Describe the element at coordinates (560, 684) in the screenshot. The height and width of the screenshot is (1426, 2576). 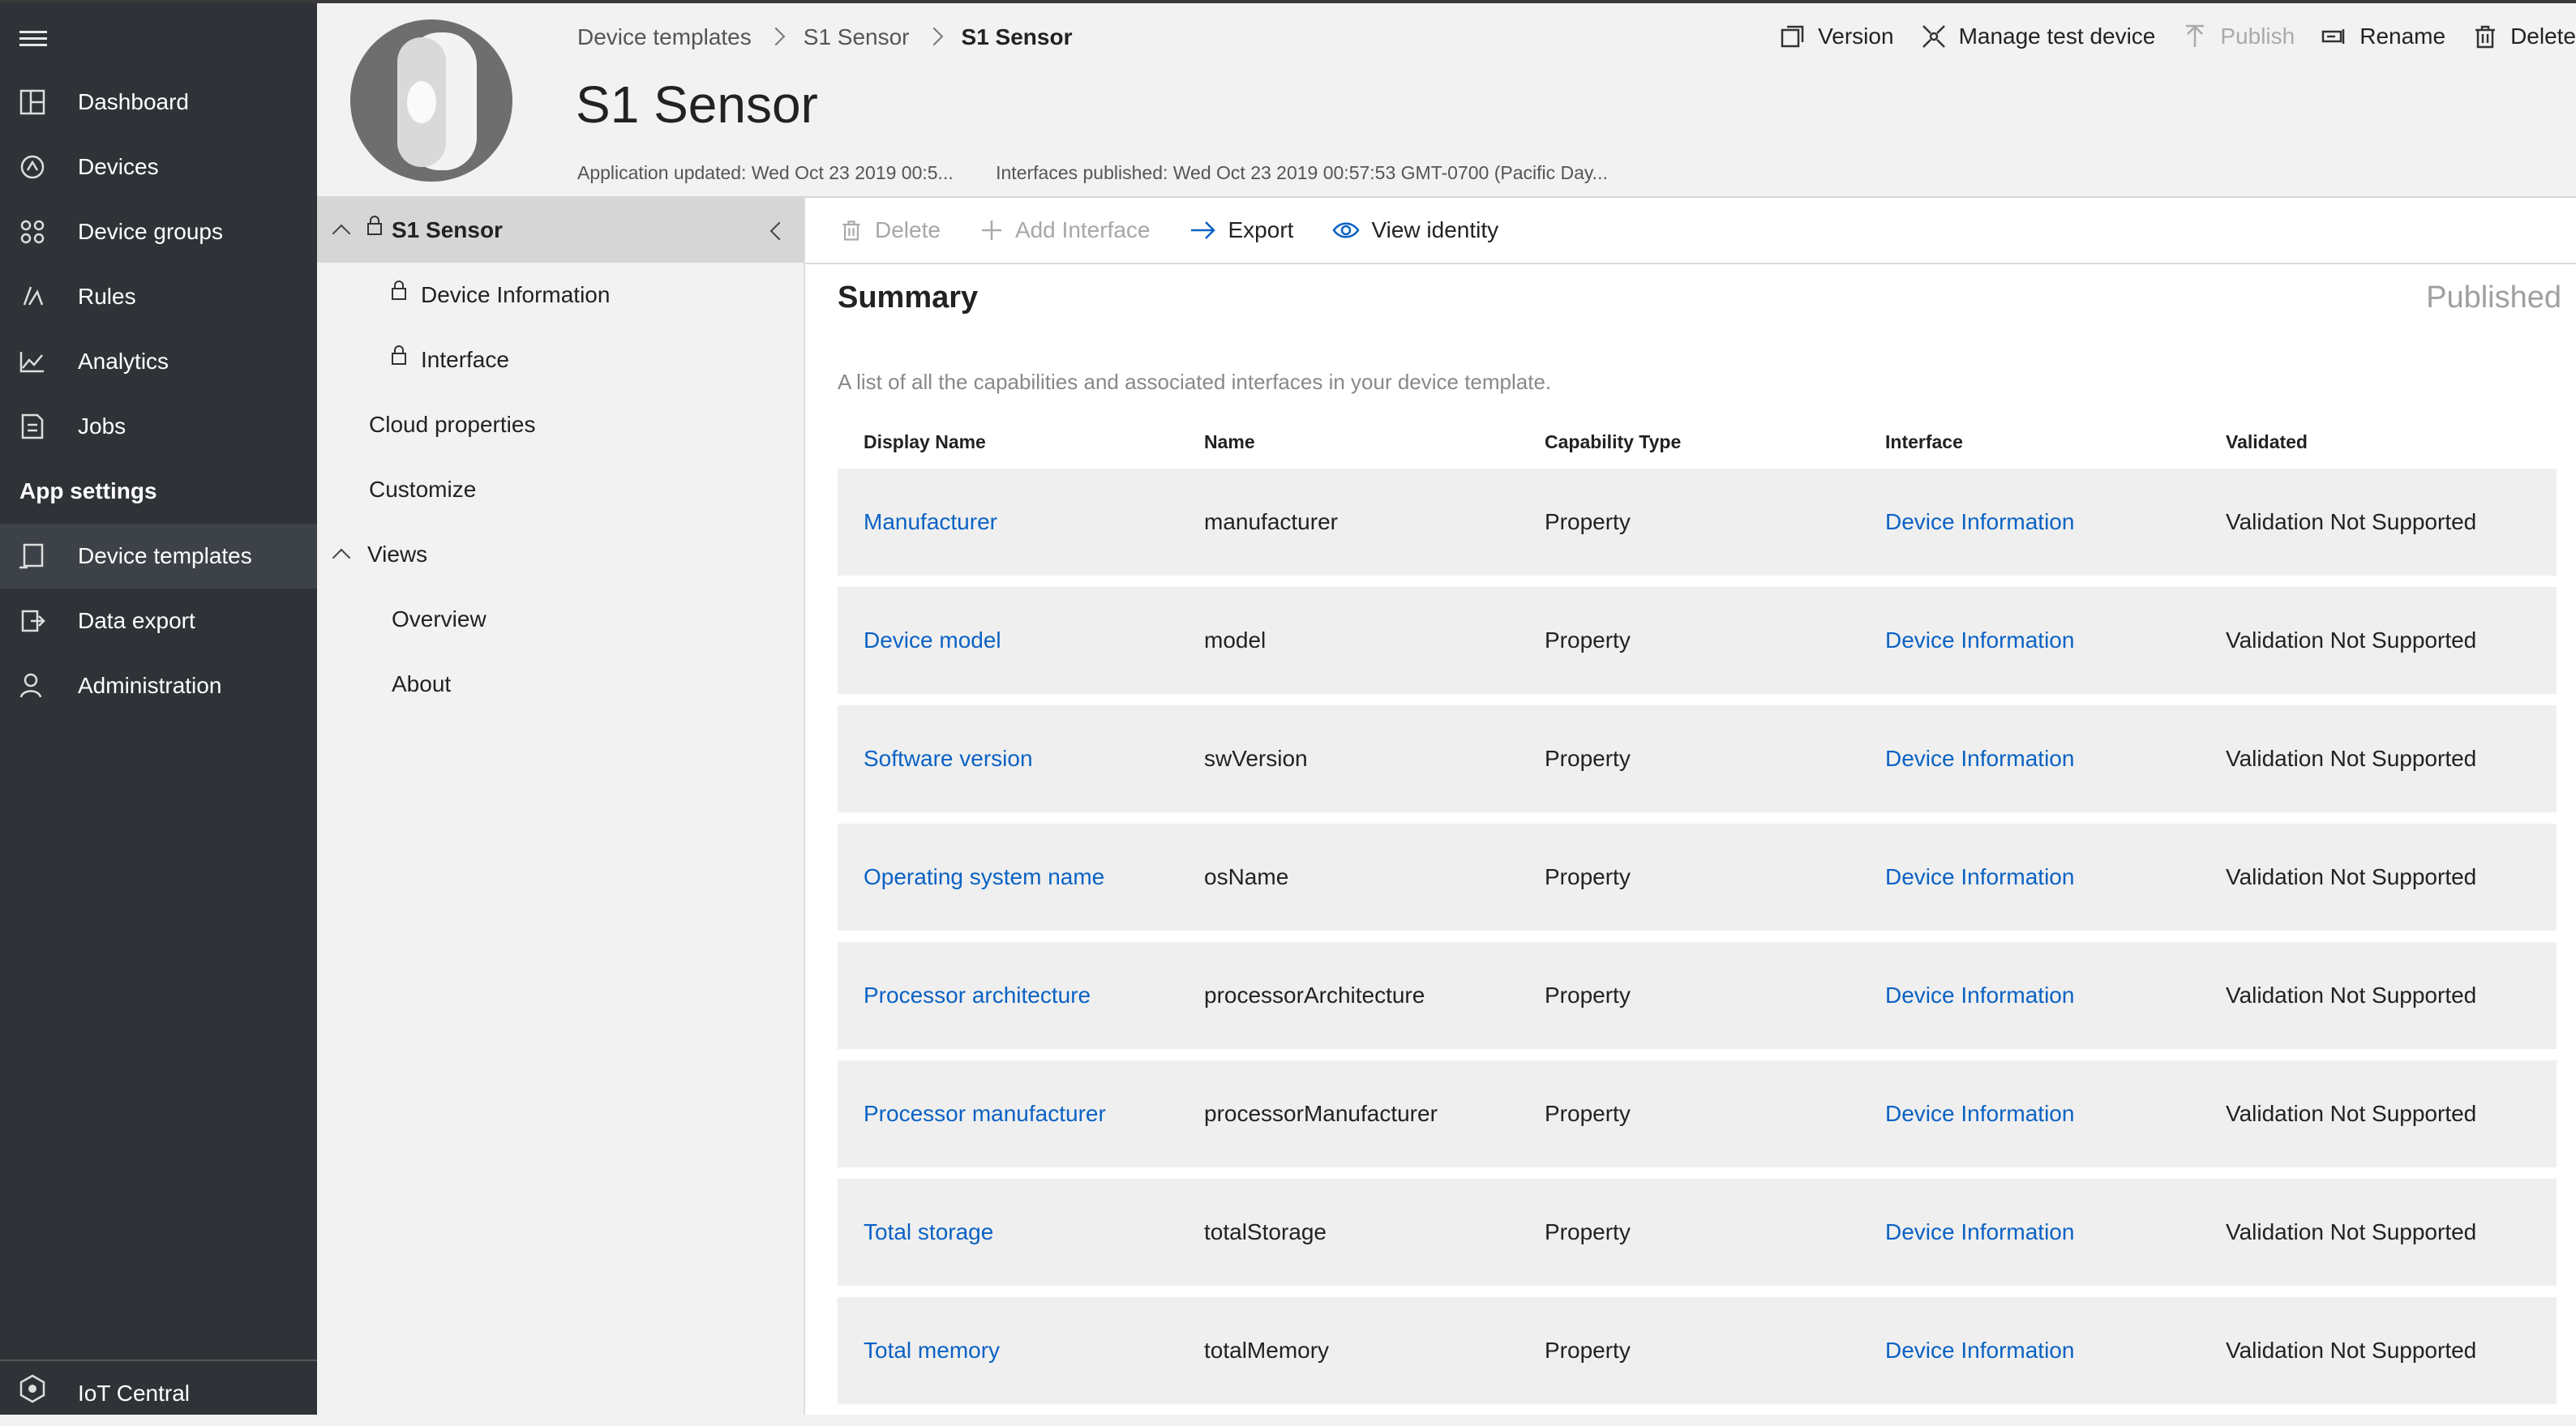
I see `tree-item-about: About` at that location.